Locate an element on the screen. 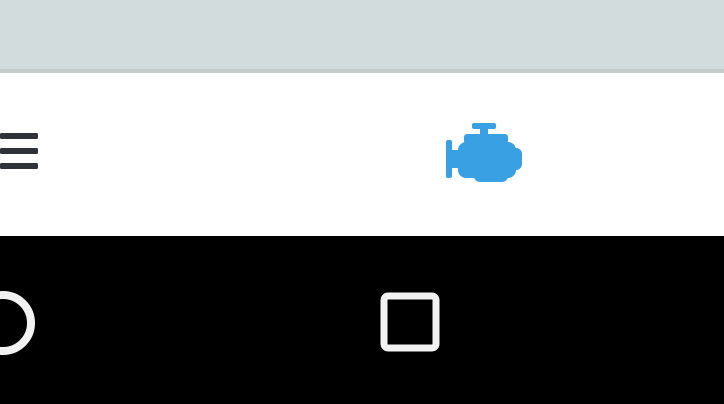 Image resolution: width=724 pixels, height=404 pixels. menu-button is located at coordinates (20, 151).